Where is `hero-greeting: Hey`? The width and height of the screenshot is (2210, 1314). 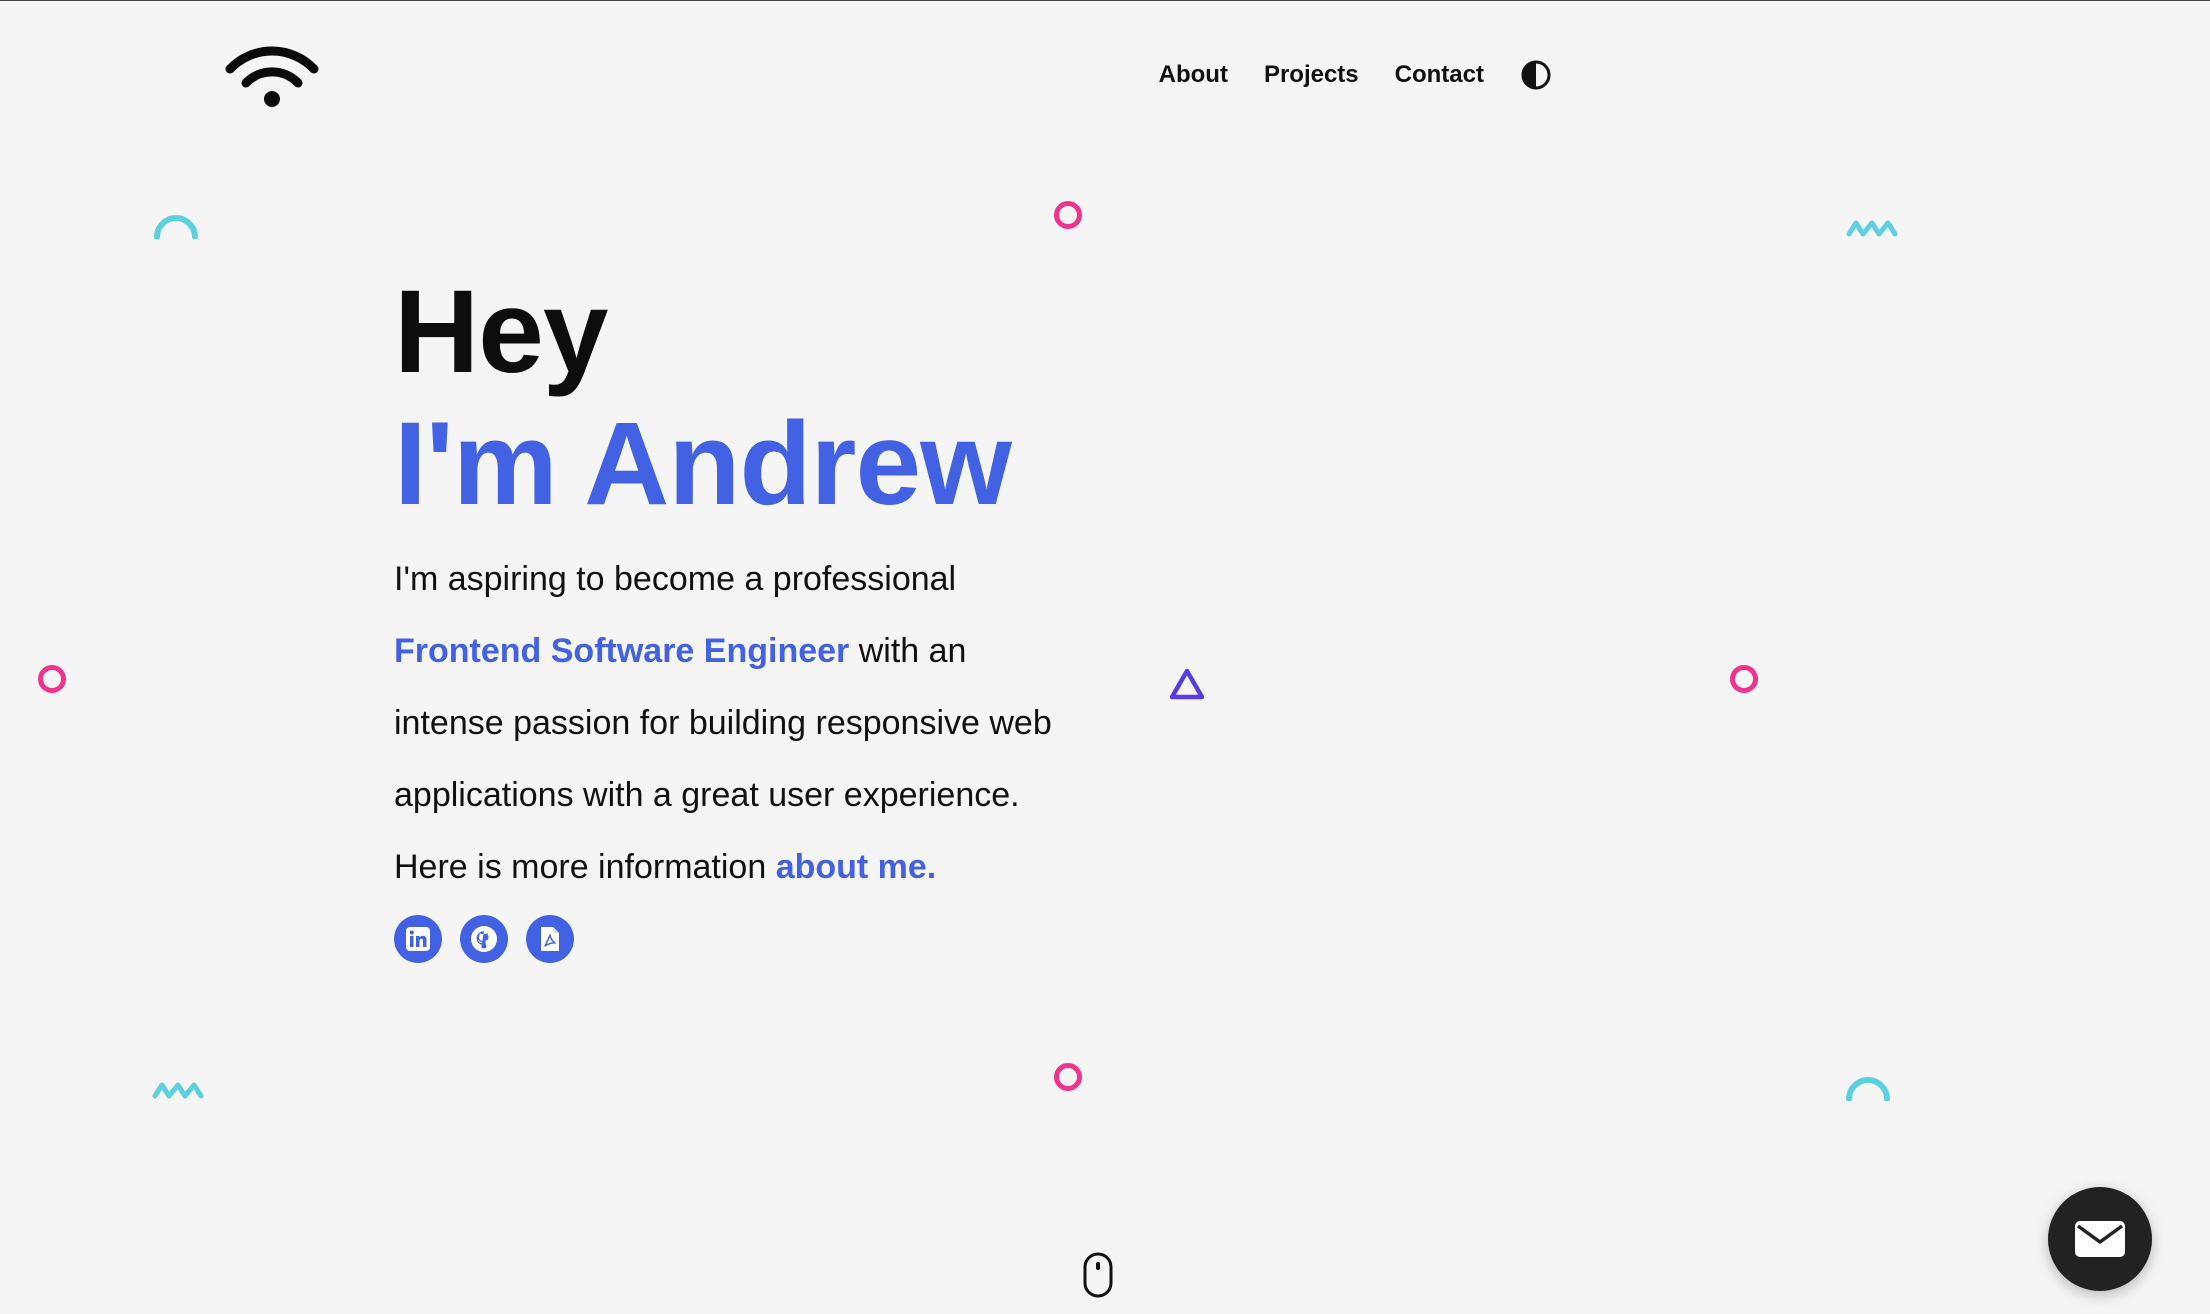 hero-greeting: Hey is located at coordinates (501, 332).